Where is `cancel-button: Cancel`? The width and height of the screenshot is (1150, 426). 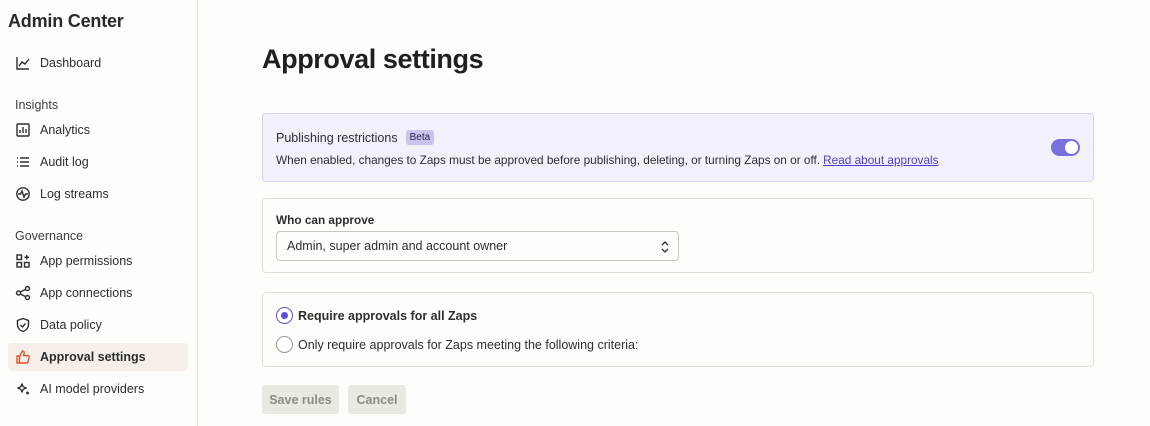
cancel-button: Cancel is located at coordinates (377, 399).